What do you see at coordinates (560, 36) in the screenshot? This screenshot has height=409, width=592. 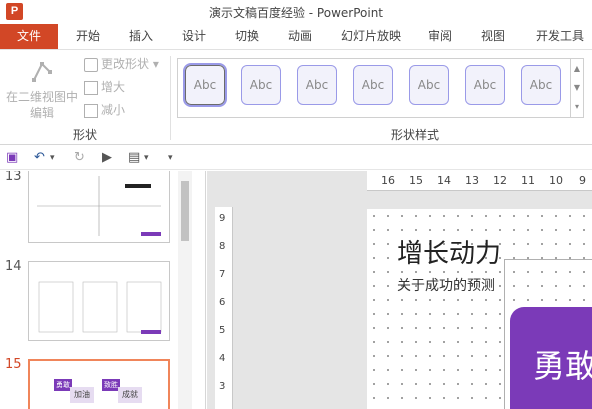 I see `tab-developer: 开发工具` at bounding box center [560, 36].